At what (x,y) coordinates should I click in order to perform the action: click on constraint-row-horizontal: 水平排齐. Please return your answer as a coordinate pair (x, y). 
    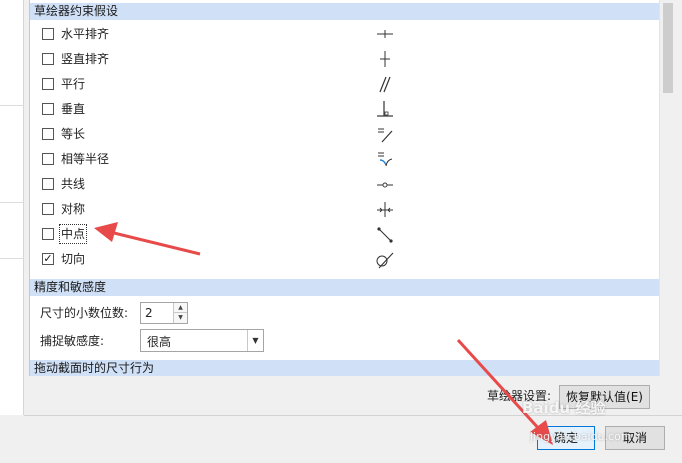
    Looking at the image, I should click on (344, 34).